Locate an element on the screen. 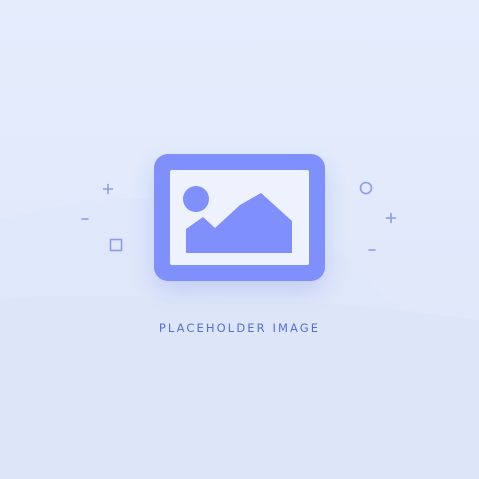 This screenshot has width=479, height=479. image-icon is located at coordinates (237, 219).